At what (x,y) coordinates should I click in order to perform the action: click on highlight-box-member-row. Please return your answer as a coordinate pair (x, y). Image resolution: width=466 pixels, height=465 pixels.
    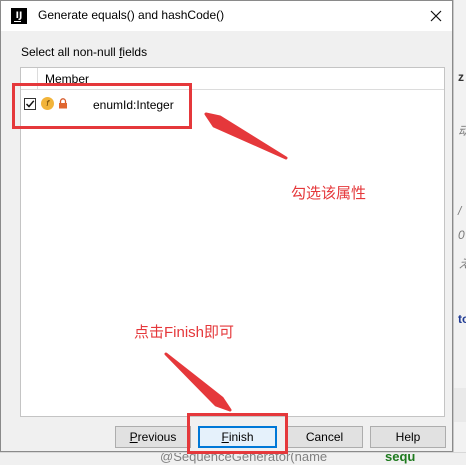
    Looking at the image, I should click on (102, 106).